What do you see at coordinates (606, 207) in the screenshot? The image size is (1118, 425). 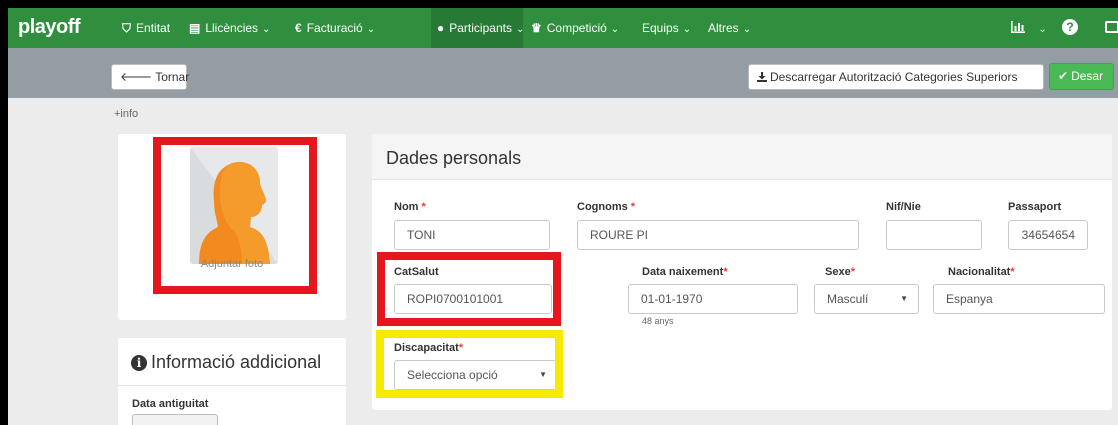 I see `cognoms-label: Cognoms *` at bounding box center [606, 207].